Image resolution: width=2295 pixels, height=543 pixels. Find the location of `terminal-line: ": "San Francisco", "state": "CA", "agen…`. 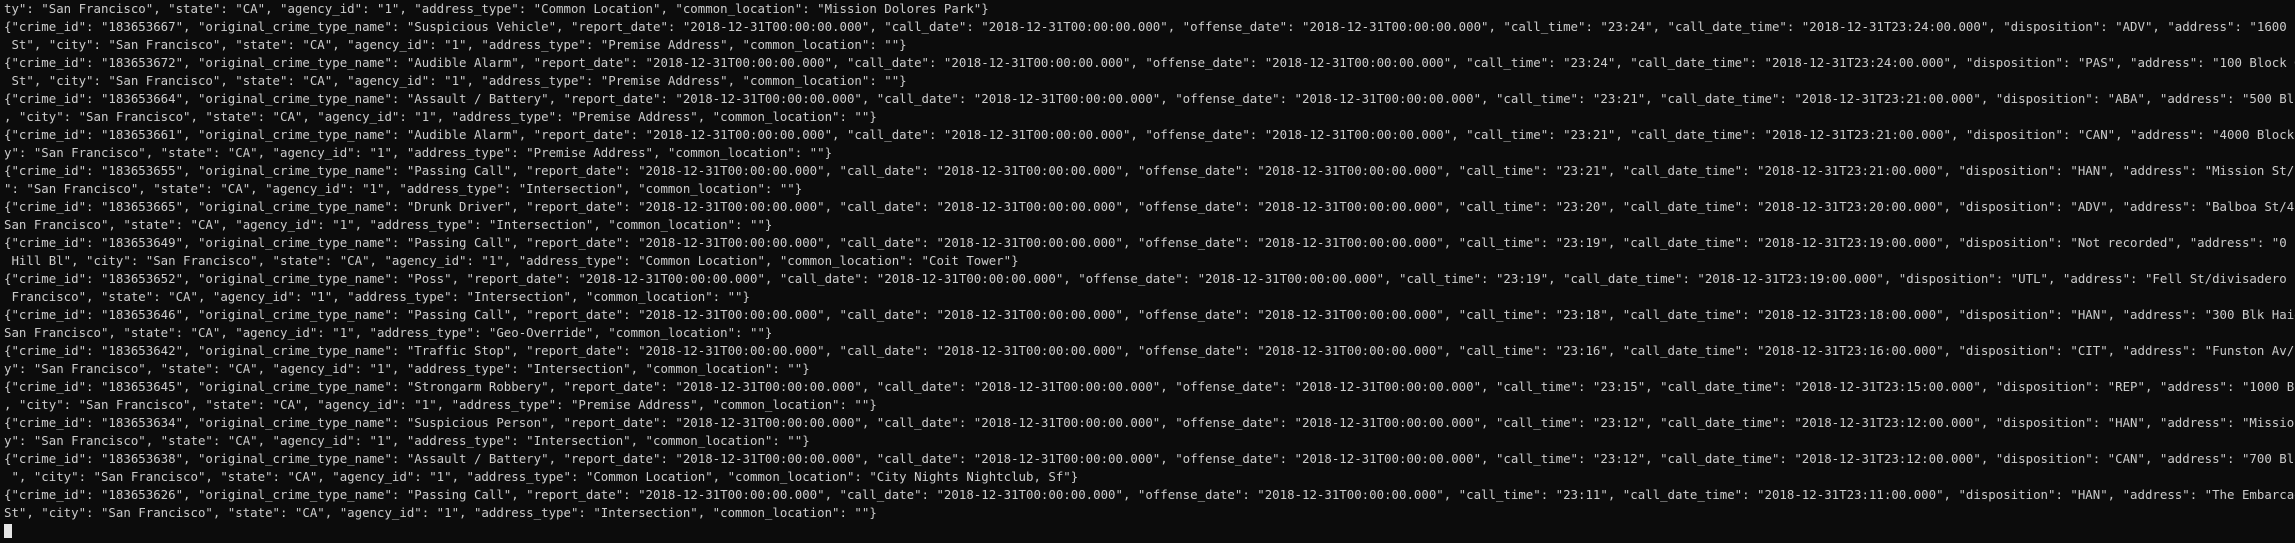

terminal-line: ": "San Francisco", "state": "CA", "agen… is located at coordinates (403, 188).